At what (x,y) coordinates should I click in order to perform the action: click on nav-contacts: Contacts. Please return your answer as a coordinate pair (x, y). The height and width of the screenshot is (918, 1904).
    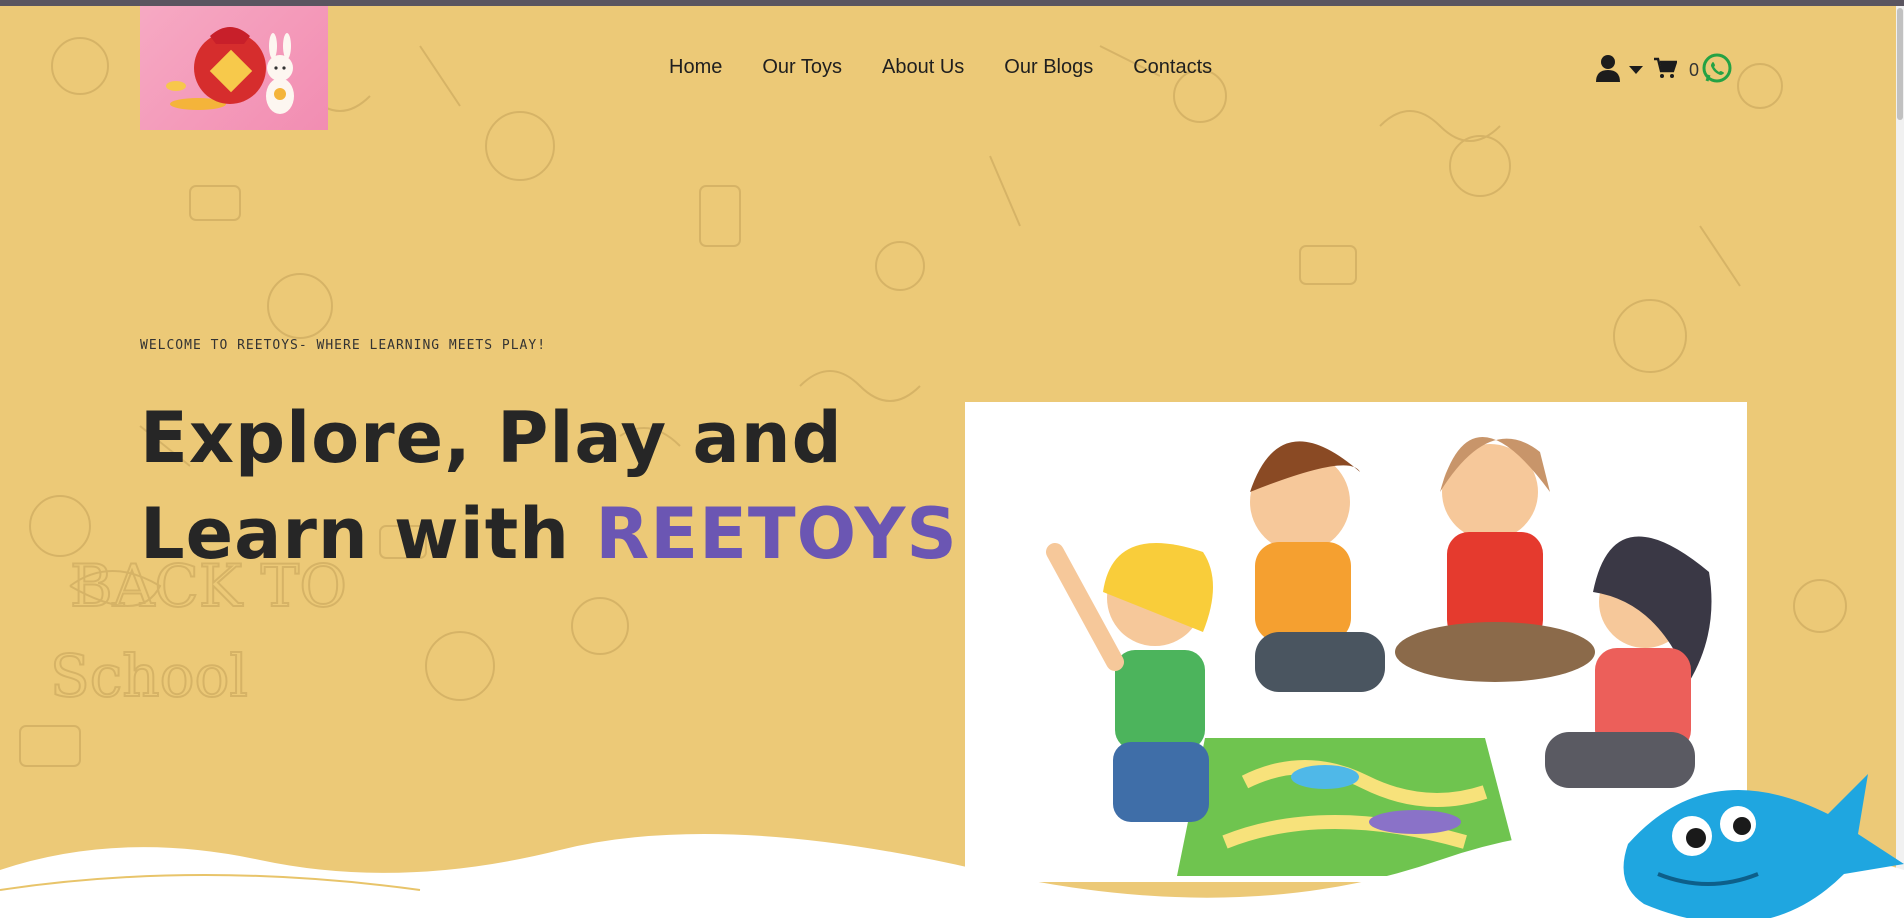
    Looking at the image, I should click on (1172, 67).